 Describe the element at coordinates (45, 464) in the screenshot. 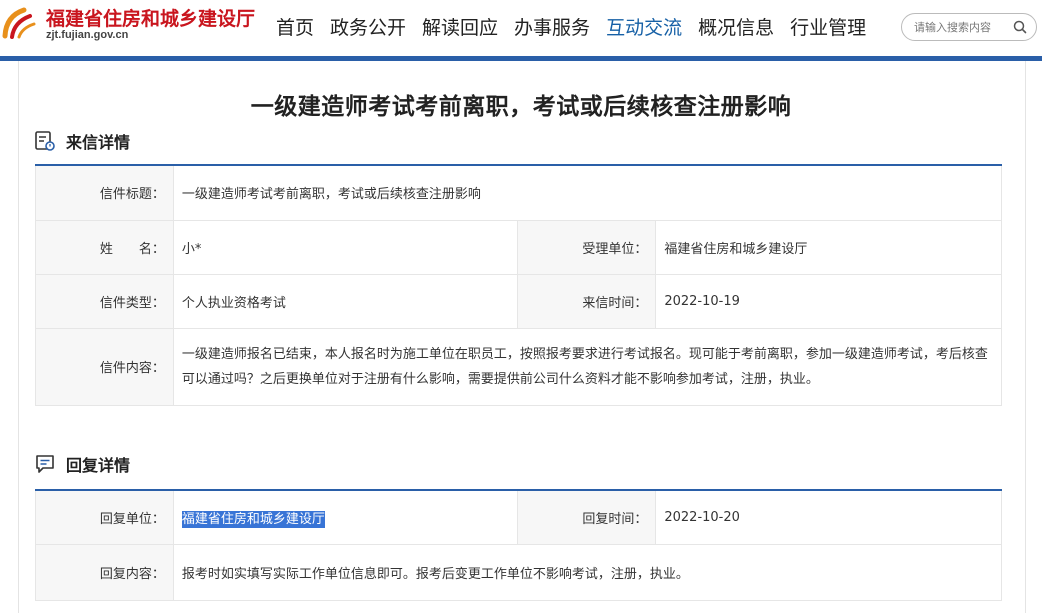

I see `chat-icon` at that location.